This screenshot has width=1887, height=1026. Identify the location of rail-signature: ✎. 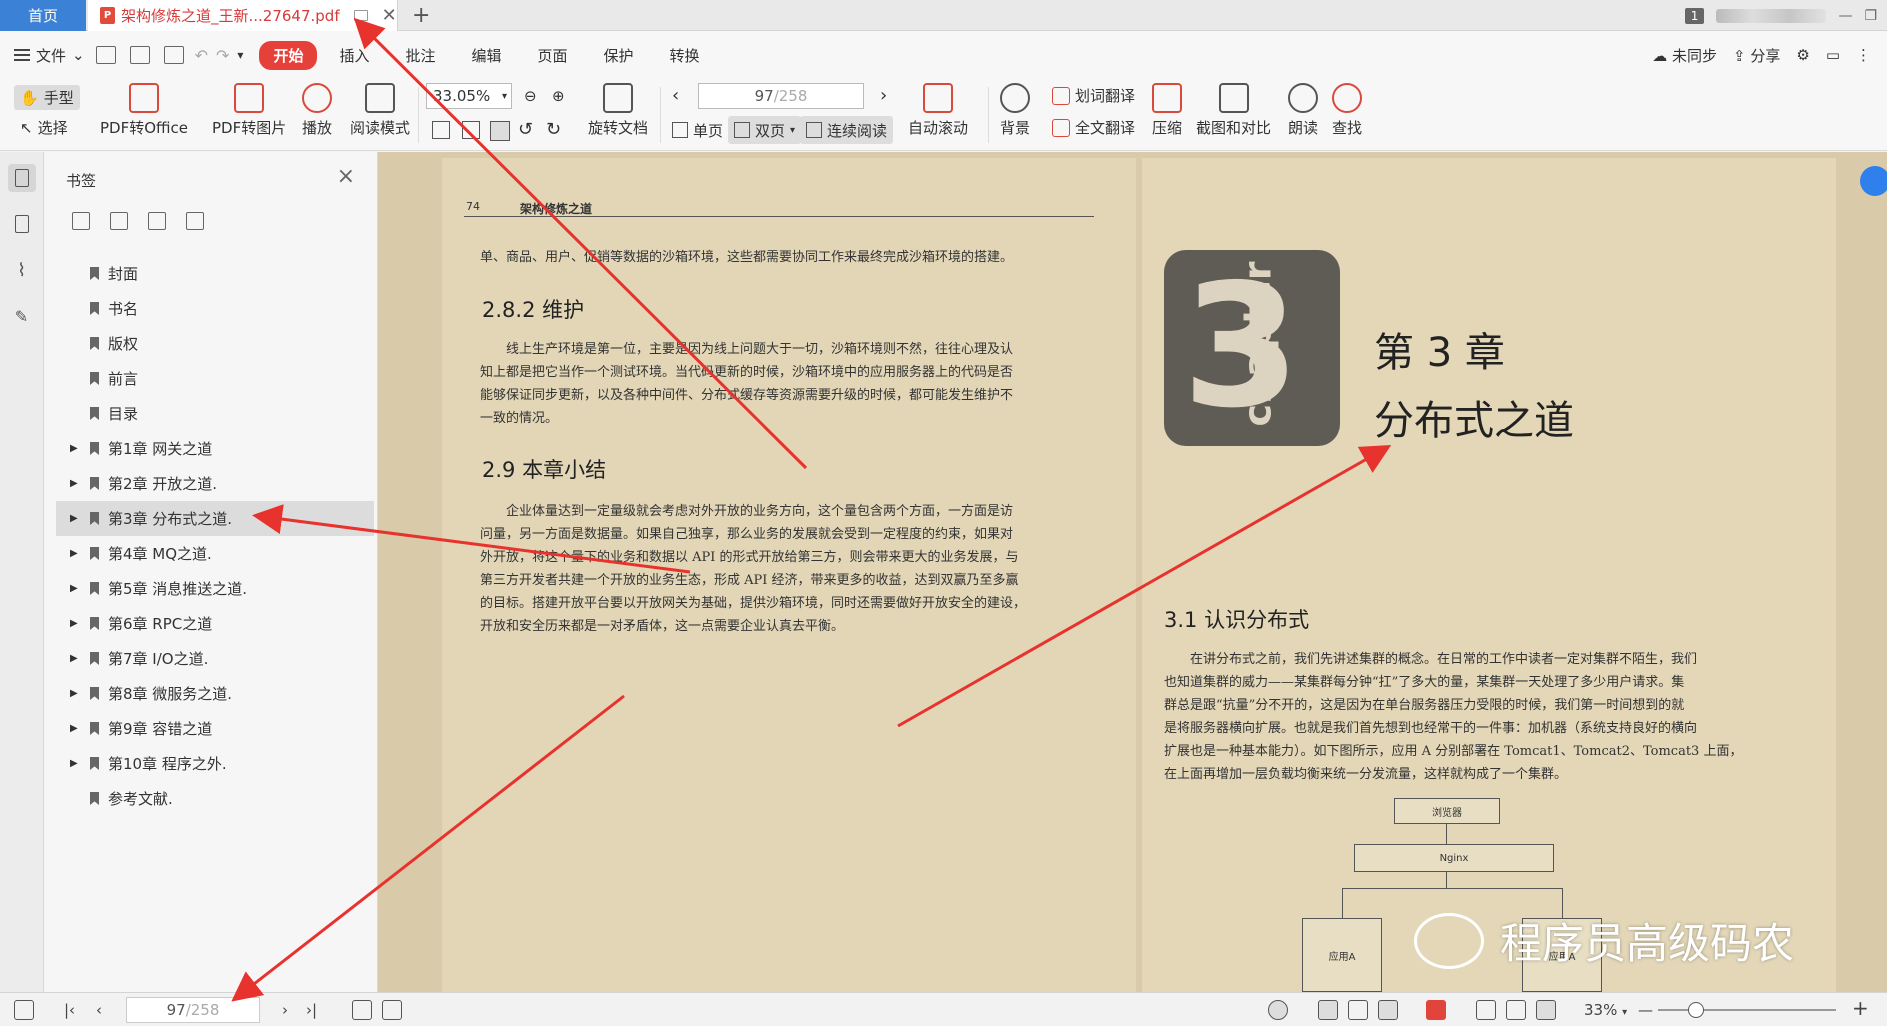
(22, 316).